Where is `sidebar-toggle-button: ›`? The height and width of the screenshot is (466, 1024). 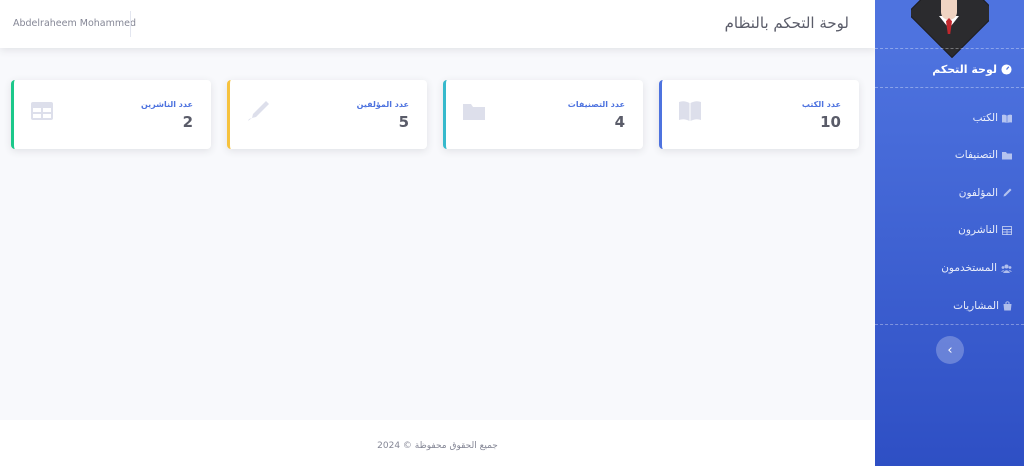 sidebar-toggle-button: › is located at coordinates (950, 350).